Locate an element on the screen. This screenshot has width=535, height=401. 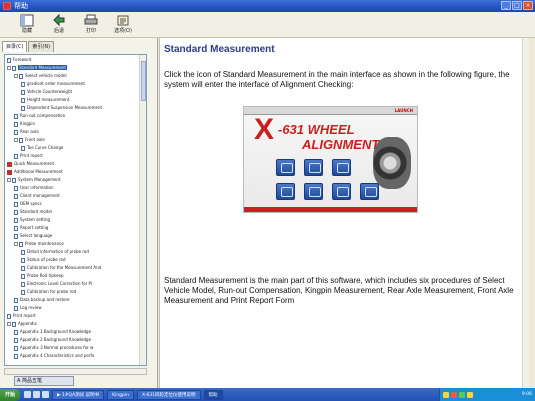
tree-item: Additional Measurement is located at coordinates (35, 172).